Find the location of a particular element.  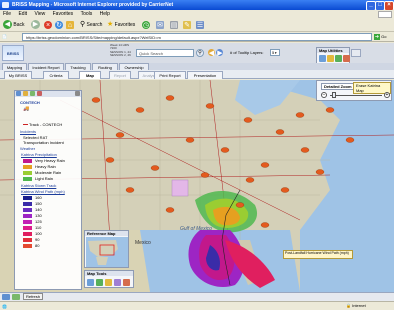

full-extent-icon is located at coordinates (126, 282).